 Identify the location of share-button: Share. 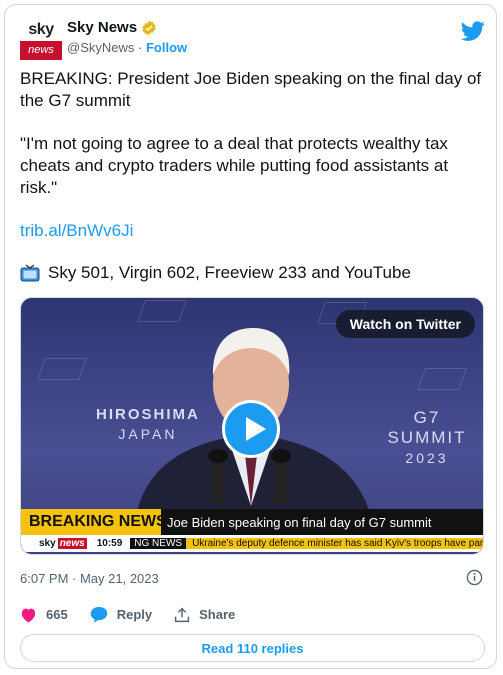
(204, 615).